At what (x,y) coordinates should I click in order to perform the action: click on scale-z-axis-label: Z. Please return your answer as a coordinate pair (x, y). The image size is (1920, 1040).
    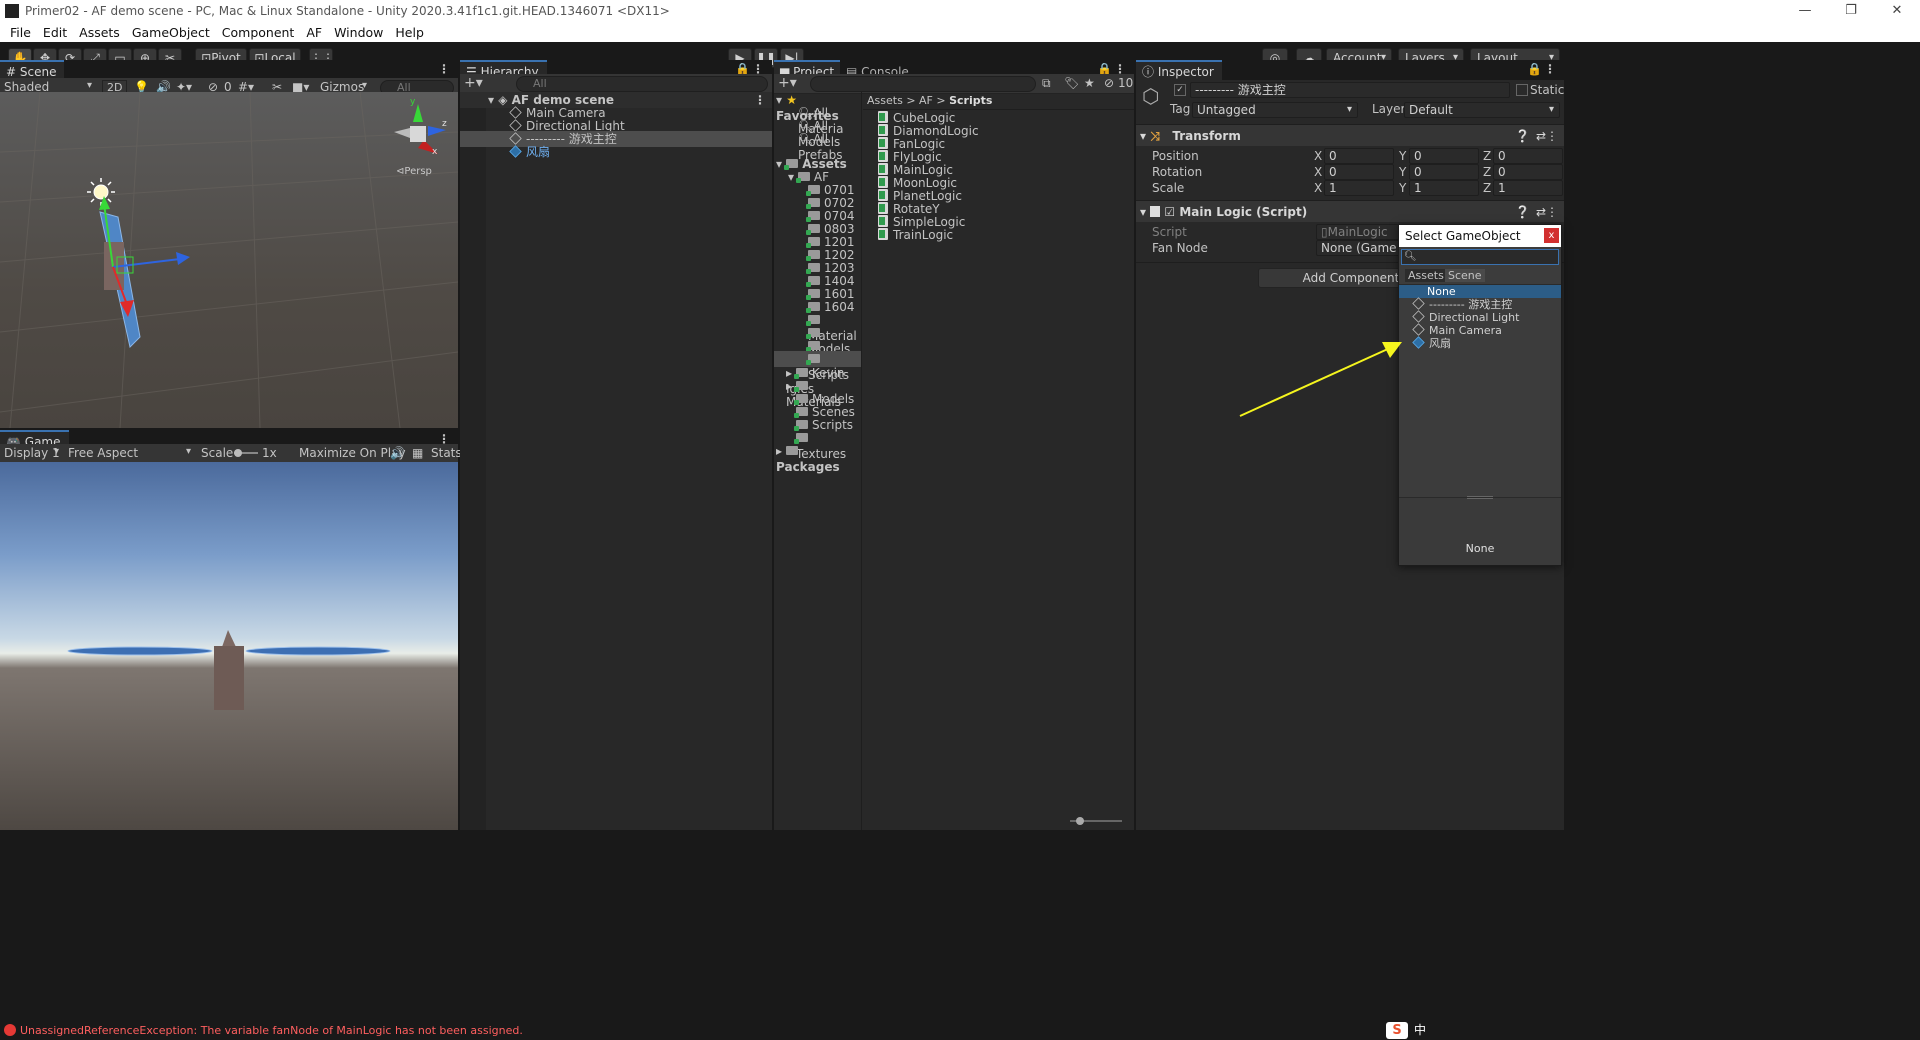
    Looking at the image, I should click on (1487, 188).